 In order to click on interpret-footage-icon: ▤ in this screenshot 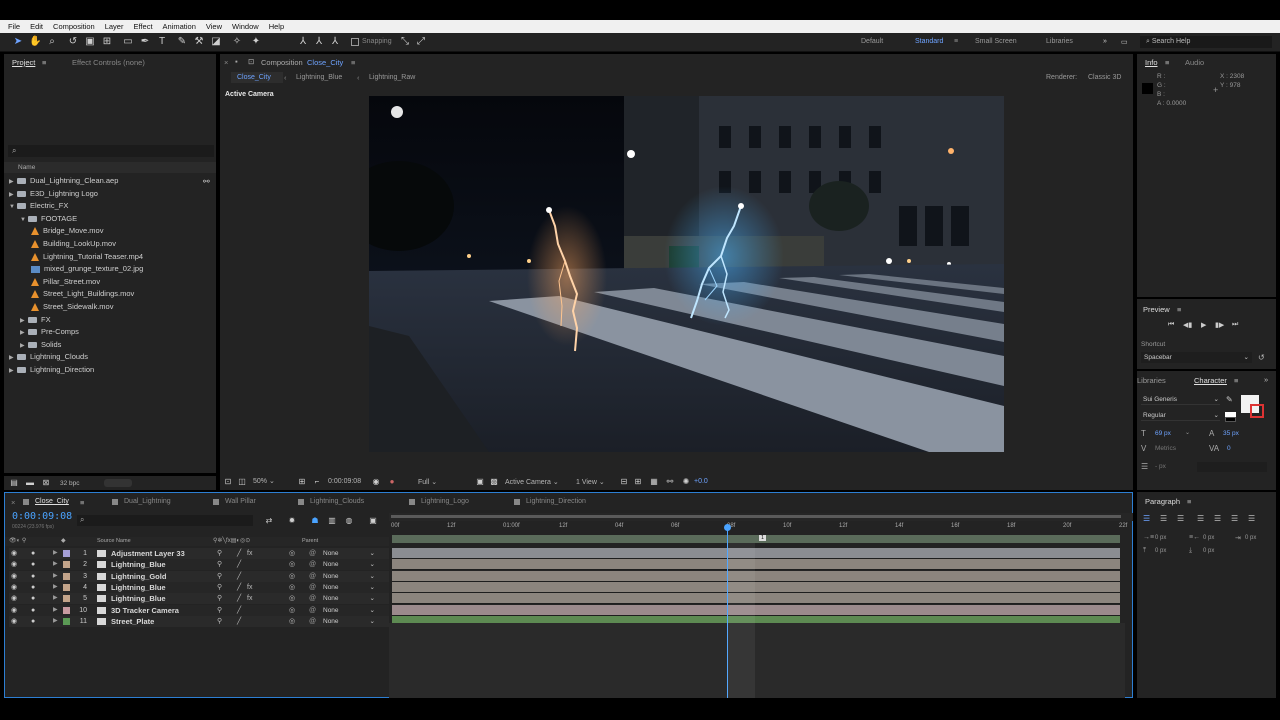, I will do `click(14, 483)`.